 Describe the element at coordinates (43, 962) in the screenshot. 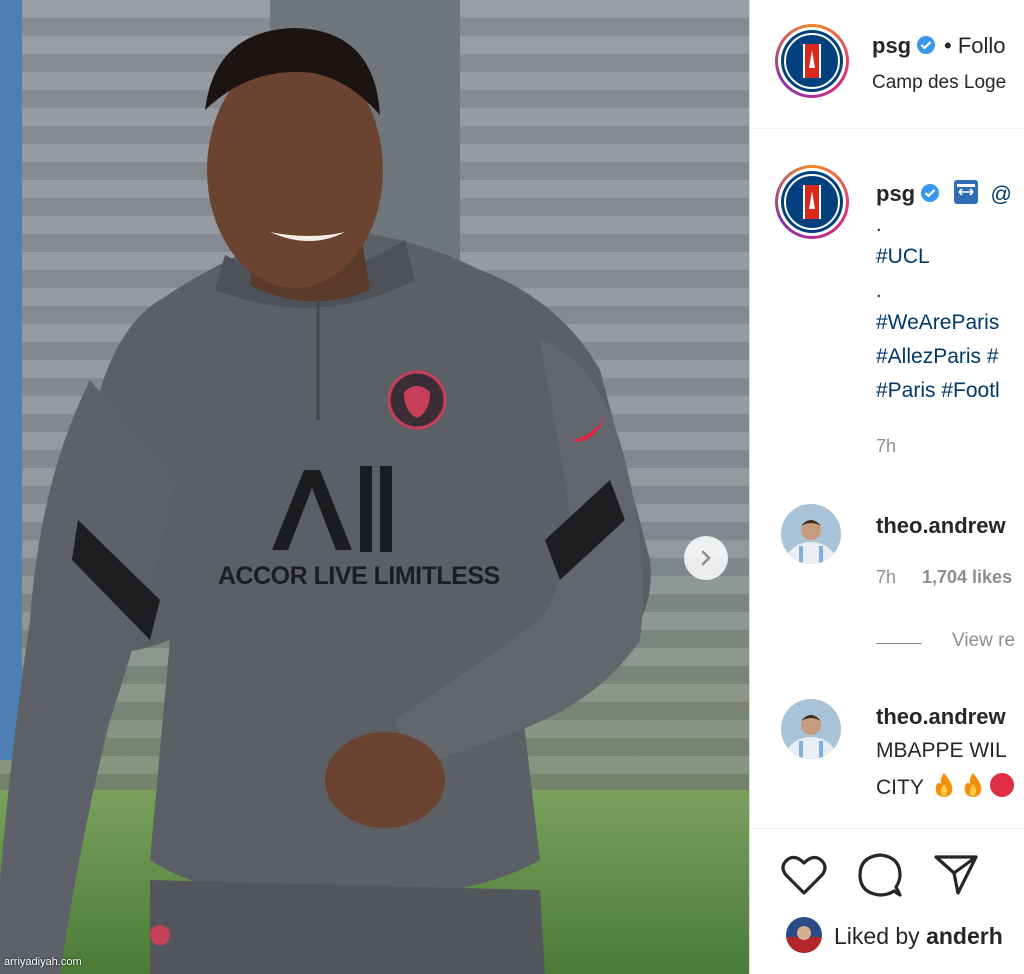

I see `watermark: arriyadiyah.com` at that location.